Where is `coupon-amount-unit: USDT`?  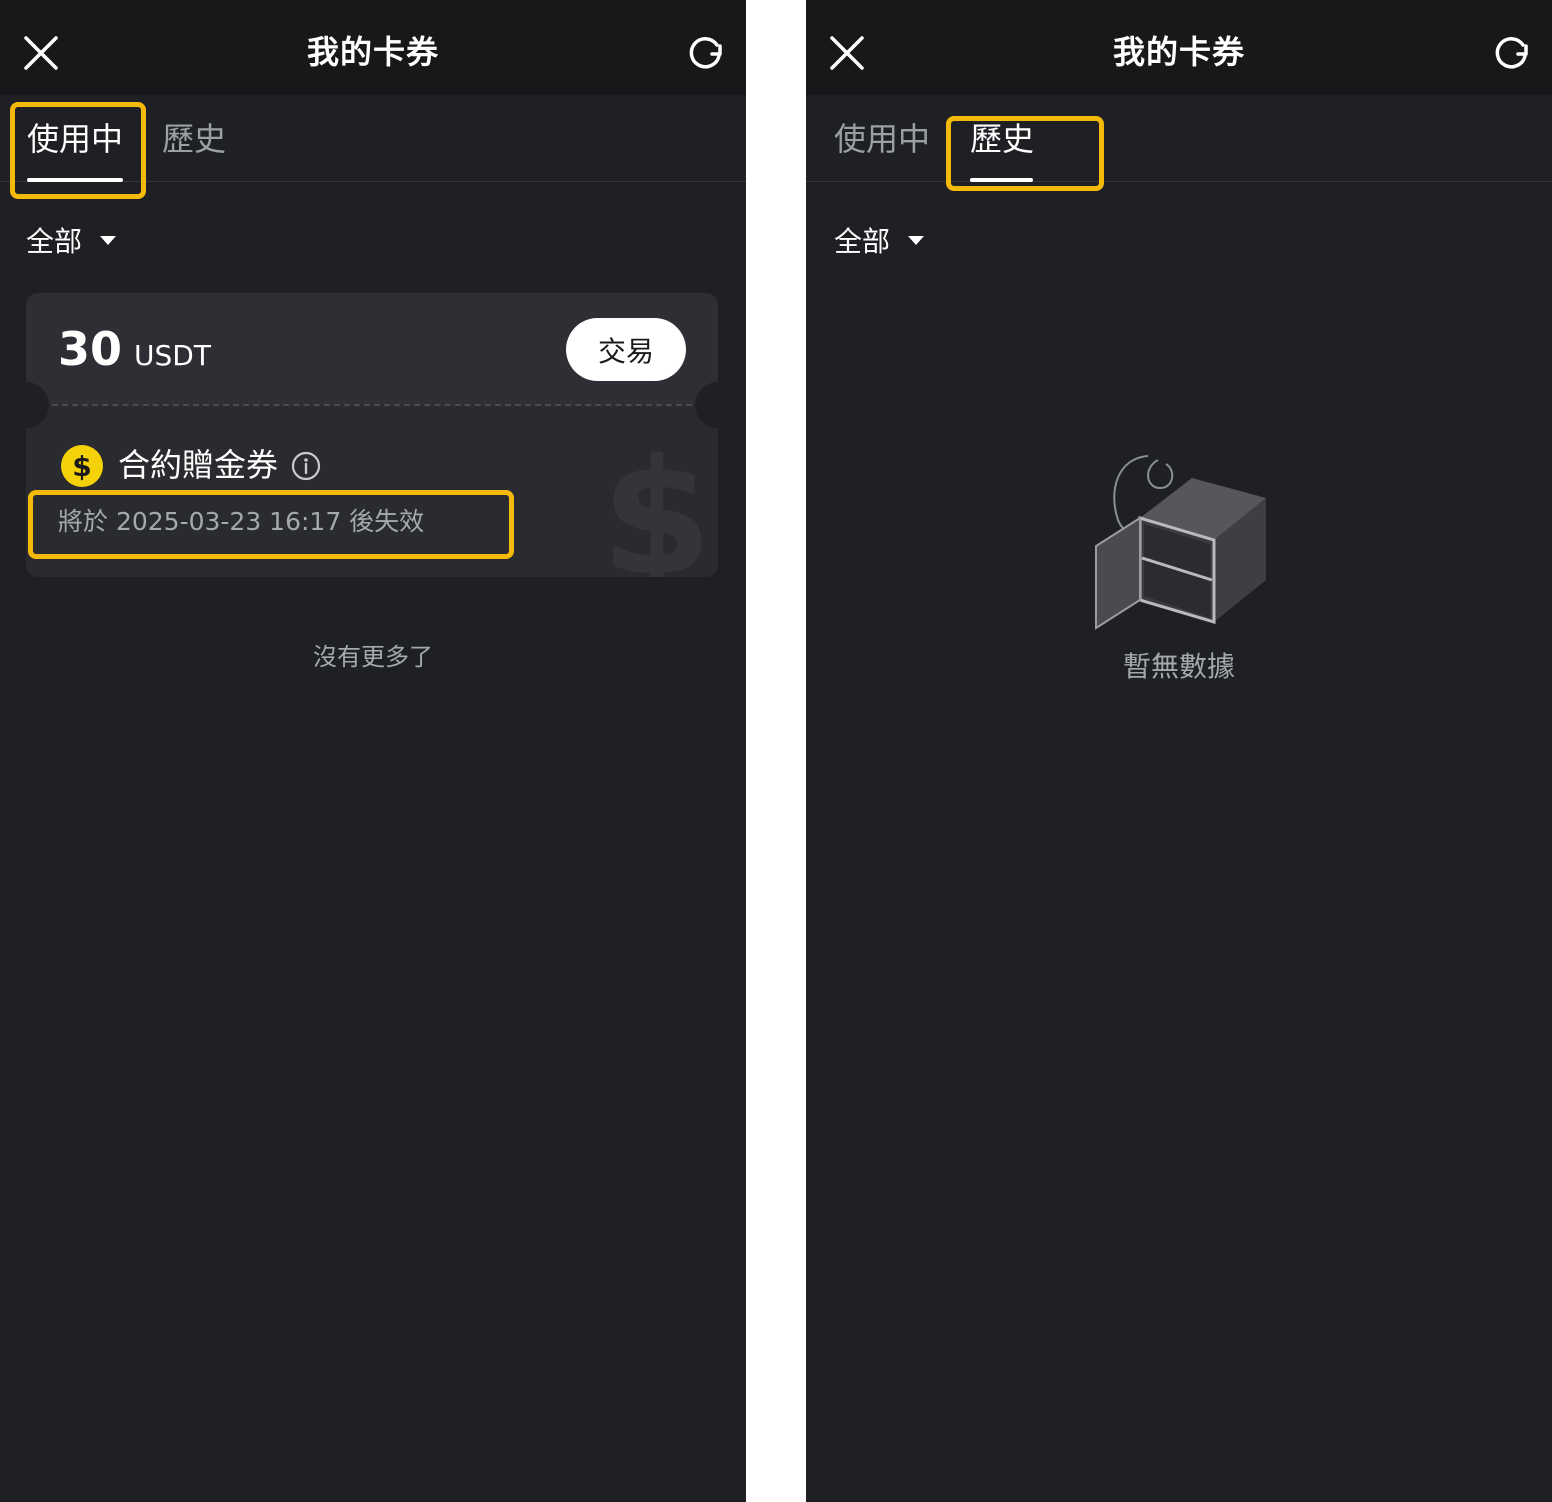
coupon-amount-unit: USDT is located at coordinates (172, 355).